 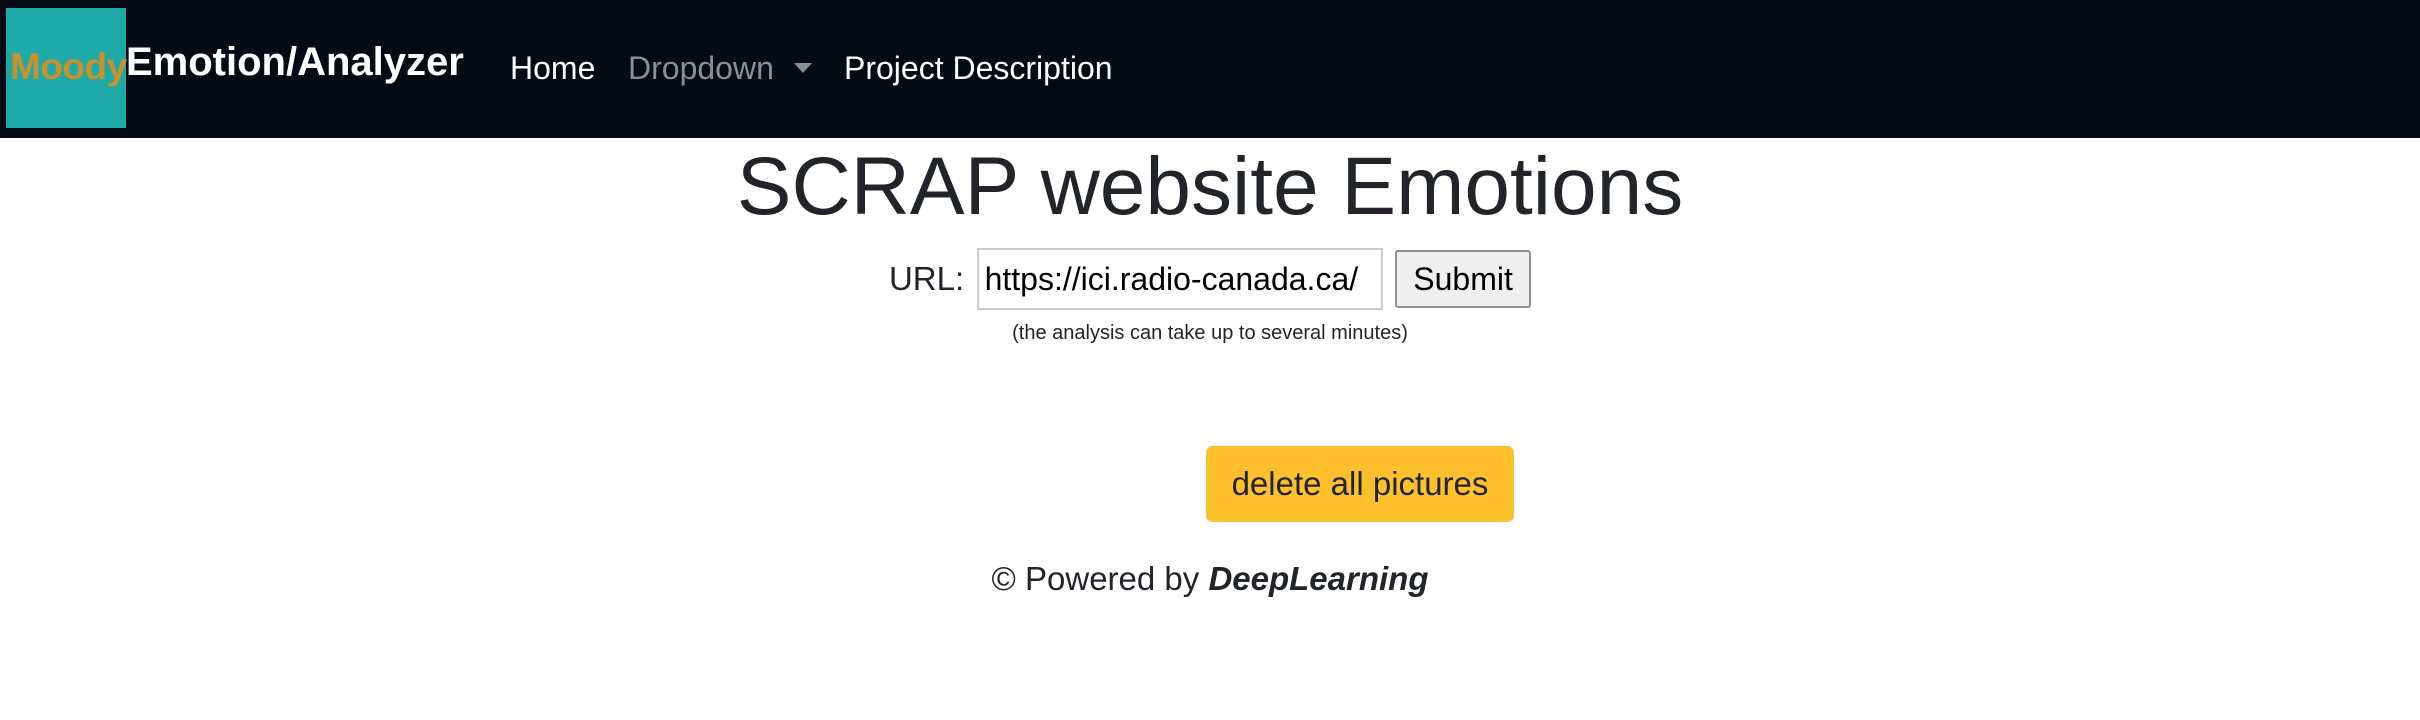 What do you see at coordinates (1360, 484) in the screenshot?
I see `delete-all-pictures-button: delete all pictures` at bounding box center [1360, 484].